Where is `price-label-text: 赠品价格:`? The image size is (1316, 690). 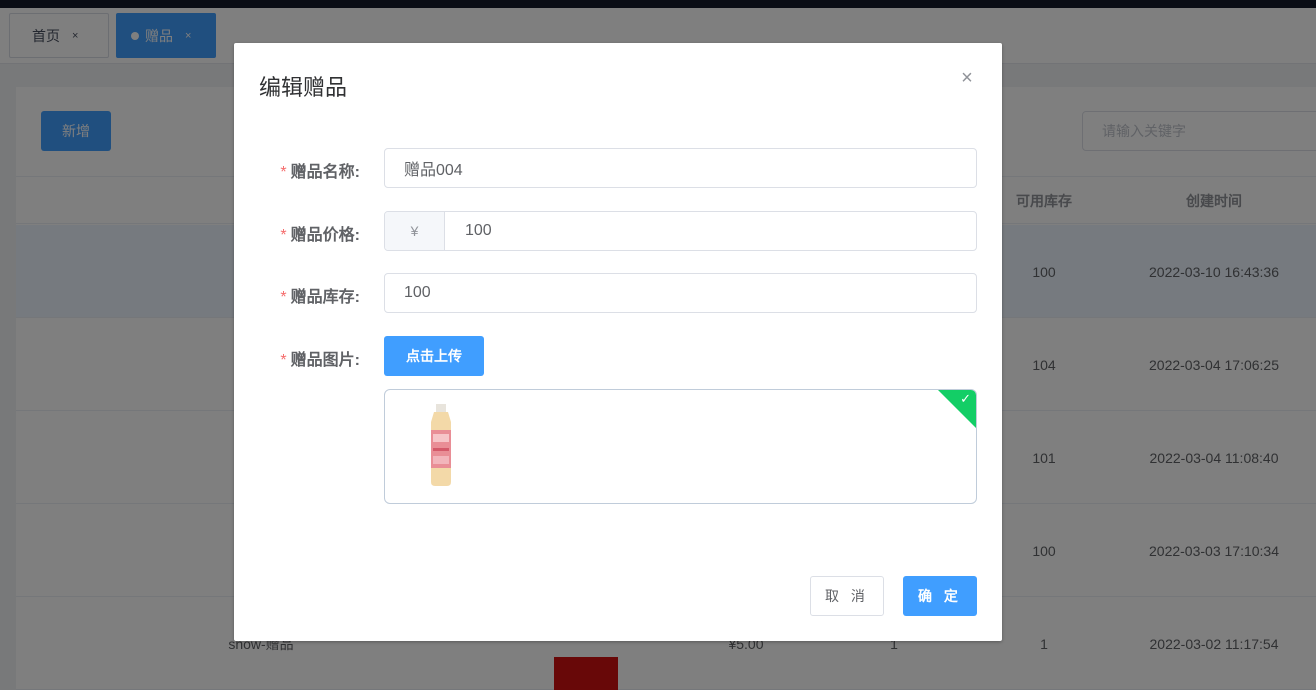 price-label-text: 赠品价格: is located at coordinates (325, 235).